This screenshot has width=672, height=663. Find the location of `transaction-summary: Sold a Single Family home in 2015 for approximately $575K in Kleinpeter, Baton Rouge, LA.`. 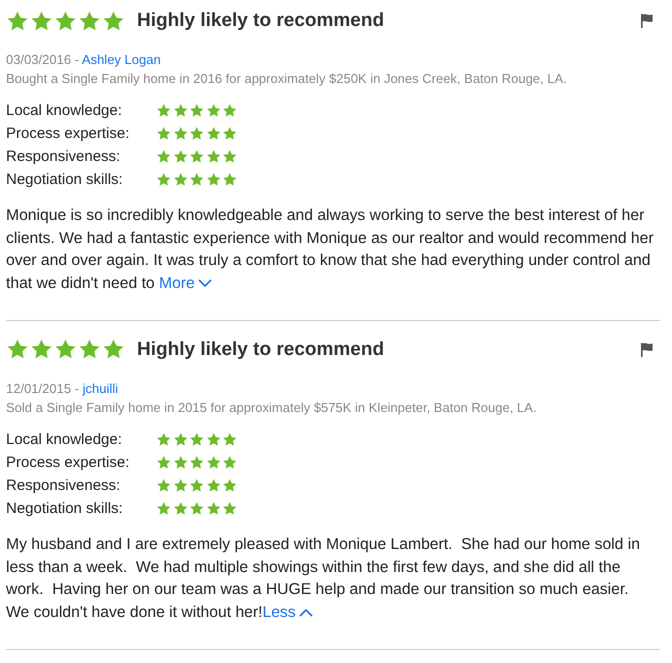

transaction-summary: Sold a Single Family home in 2015 for approximately $575K in Kleinpeter, Baton Rouge, LA. is located at coordinates (272, 407).